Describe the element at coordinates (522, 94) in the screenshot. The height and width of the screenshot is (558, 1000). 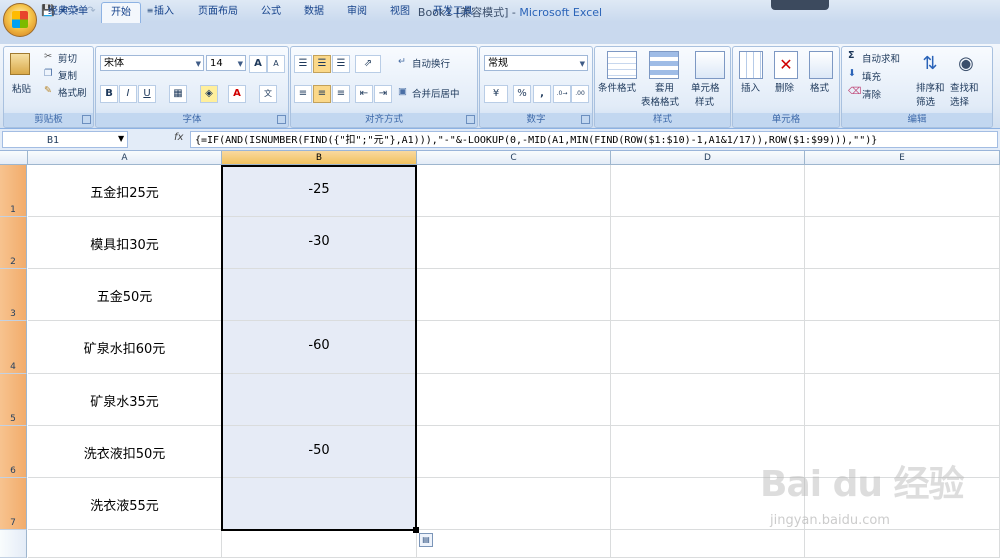
I see `percent-button: %` at that location.